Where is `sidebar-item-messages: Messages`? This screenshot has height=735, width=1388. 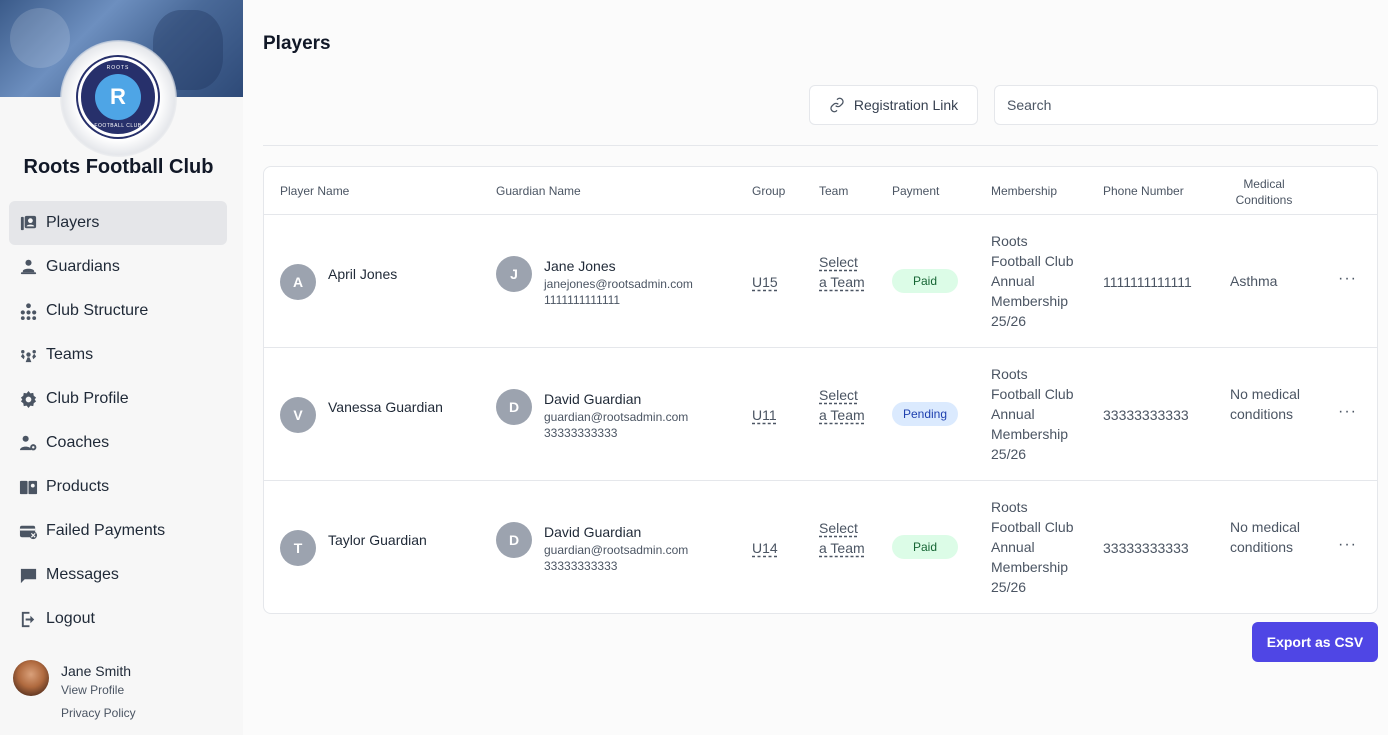 sidebar-item-messages: Messages is located at coordinates (118, 575).